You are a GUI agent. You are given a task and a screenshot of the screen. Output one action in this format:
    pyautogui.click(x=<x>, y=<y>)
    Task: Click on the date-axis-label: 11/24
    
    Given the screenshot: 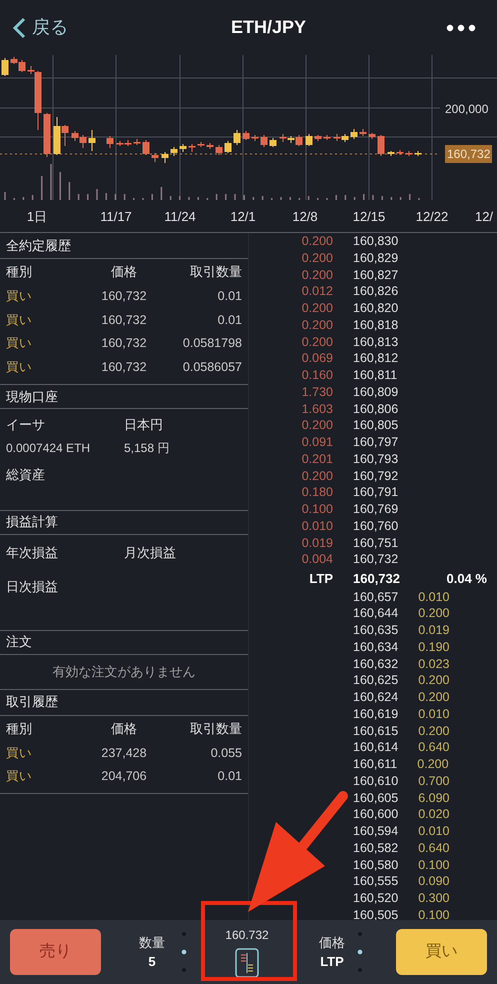 What is the action you would take?
    pyautogui.click(x=180, y=217)
    